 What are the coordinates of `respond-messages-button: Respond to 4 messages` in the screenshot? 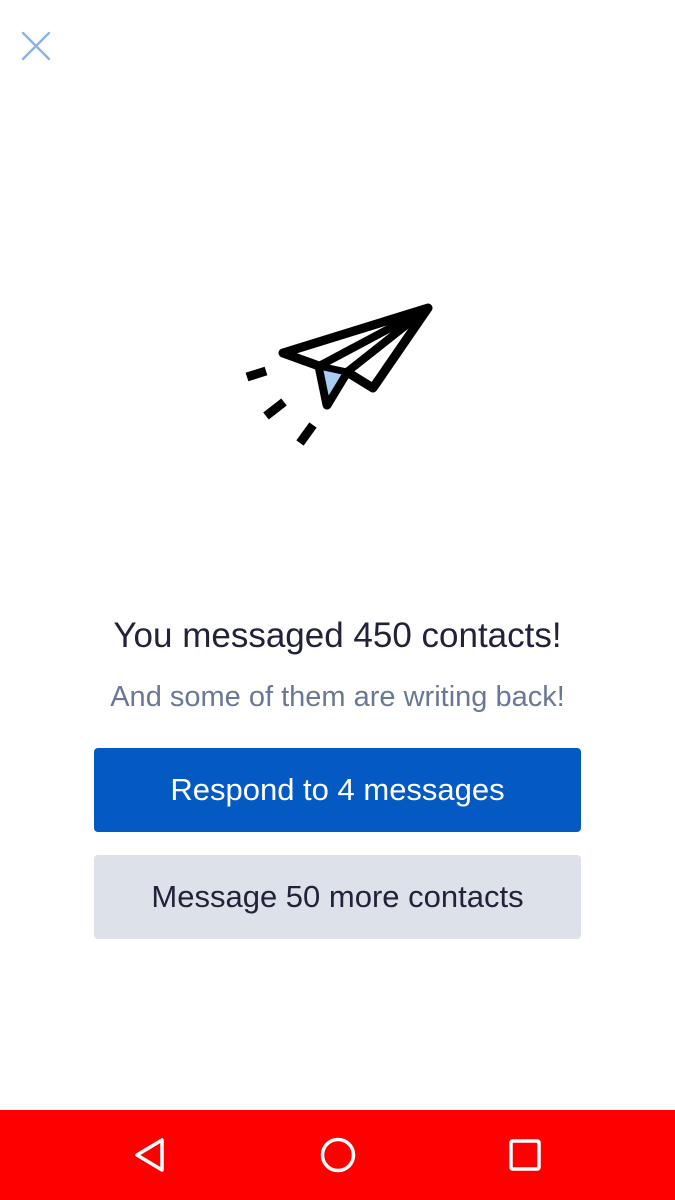 It's located at (337, 790).